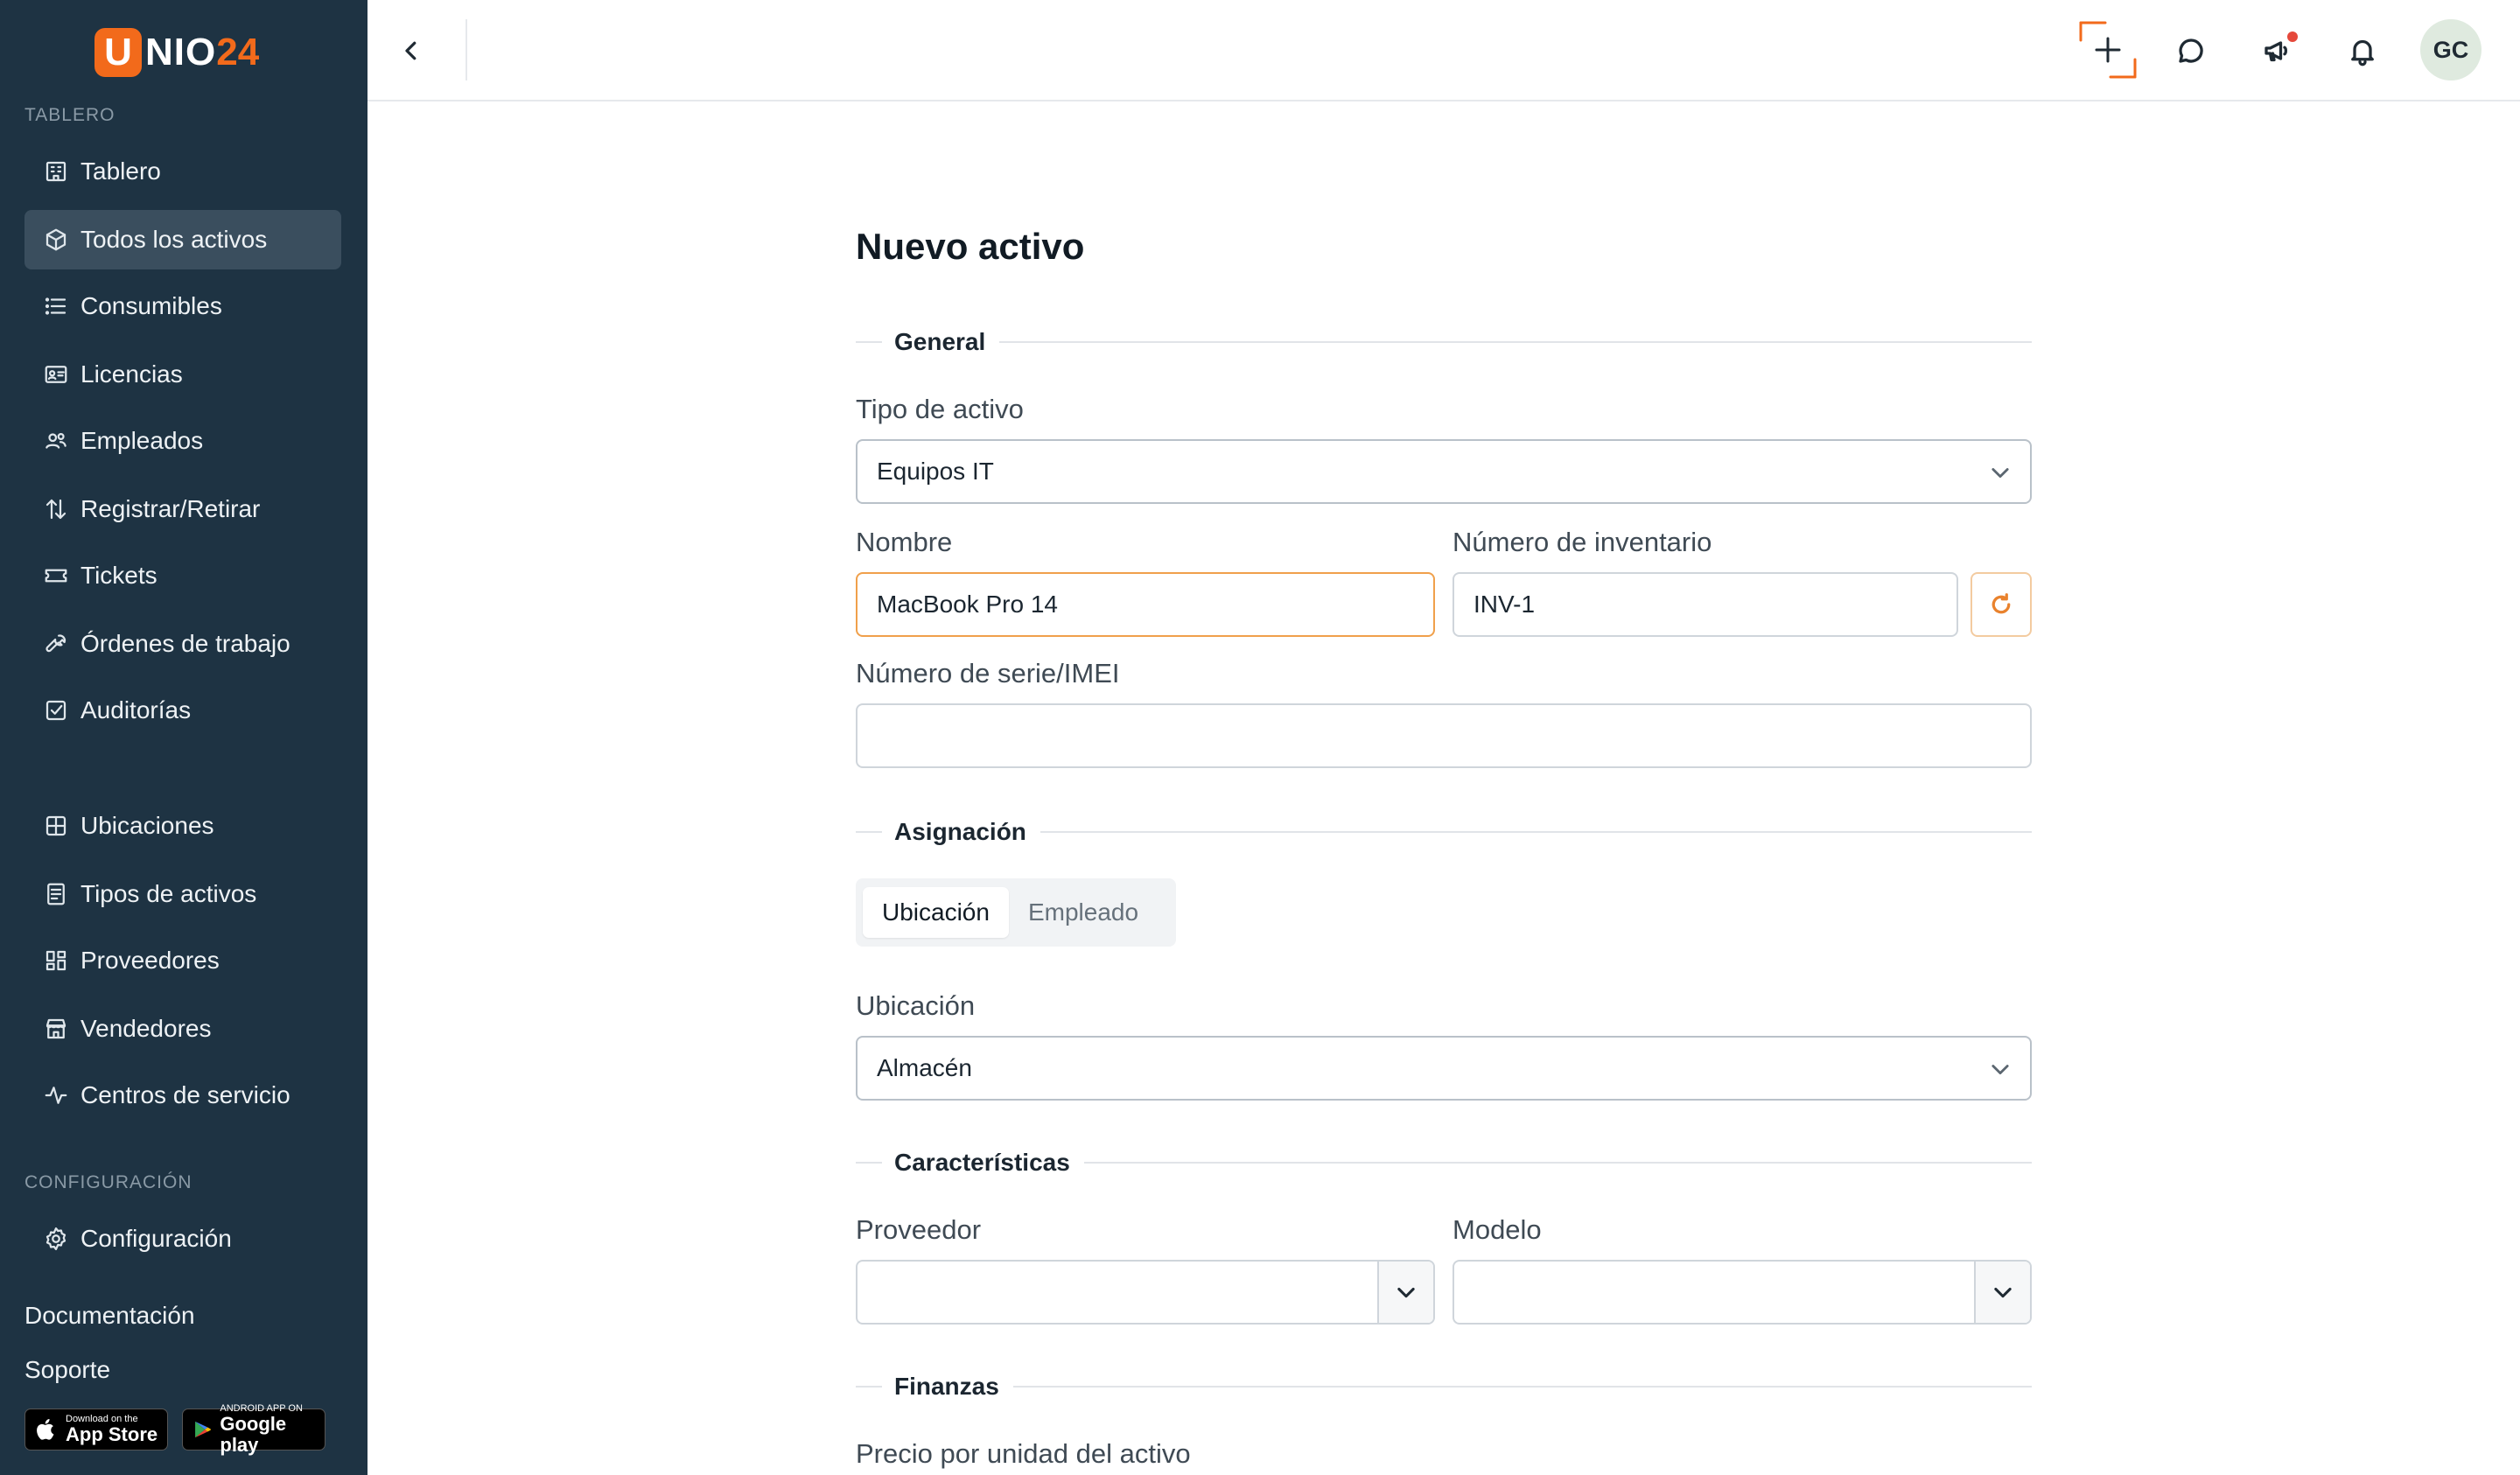 The image size is (2520, 1475). Describe the element at coordinates (136, 710) in the screenshot. I see `sidebar-item-label: Auditorías` at that location.